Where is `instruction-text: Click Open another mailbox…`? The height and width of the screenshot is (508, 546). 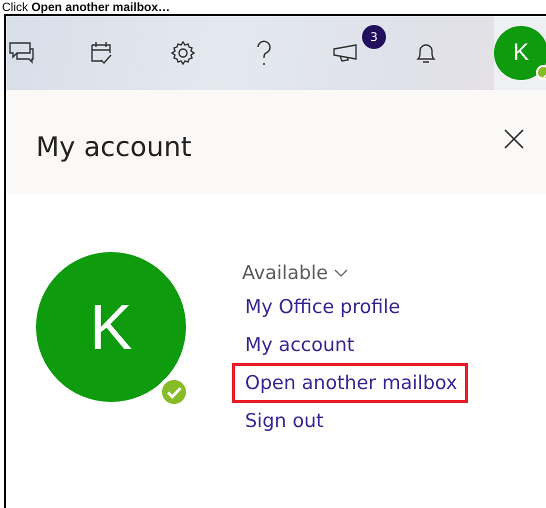
instruction-text: Click Open another mailbox… is located at coordinates (87, 7).